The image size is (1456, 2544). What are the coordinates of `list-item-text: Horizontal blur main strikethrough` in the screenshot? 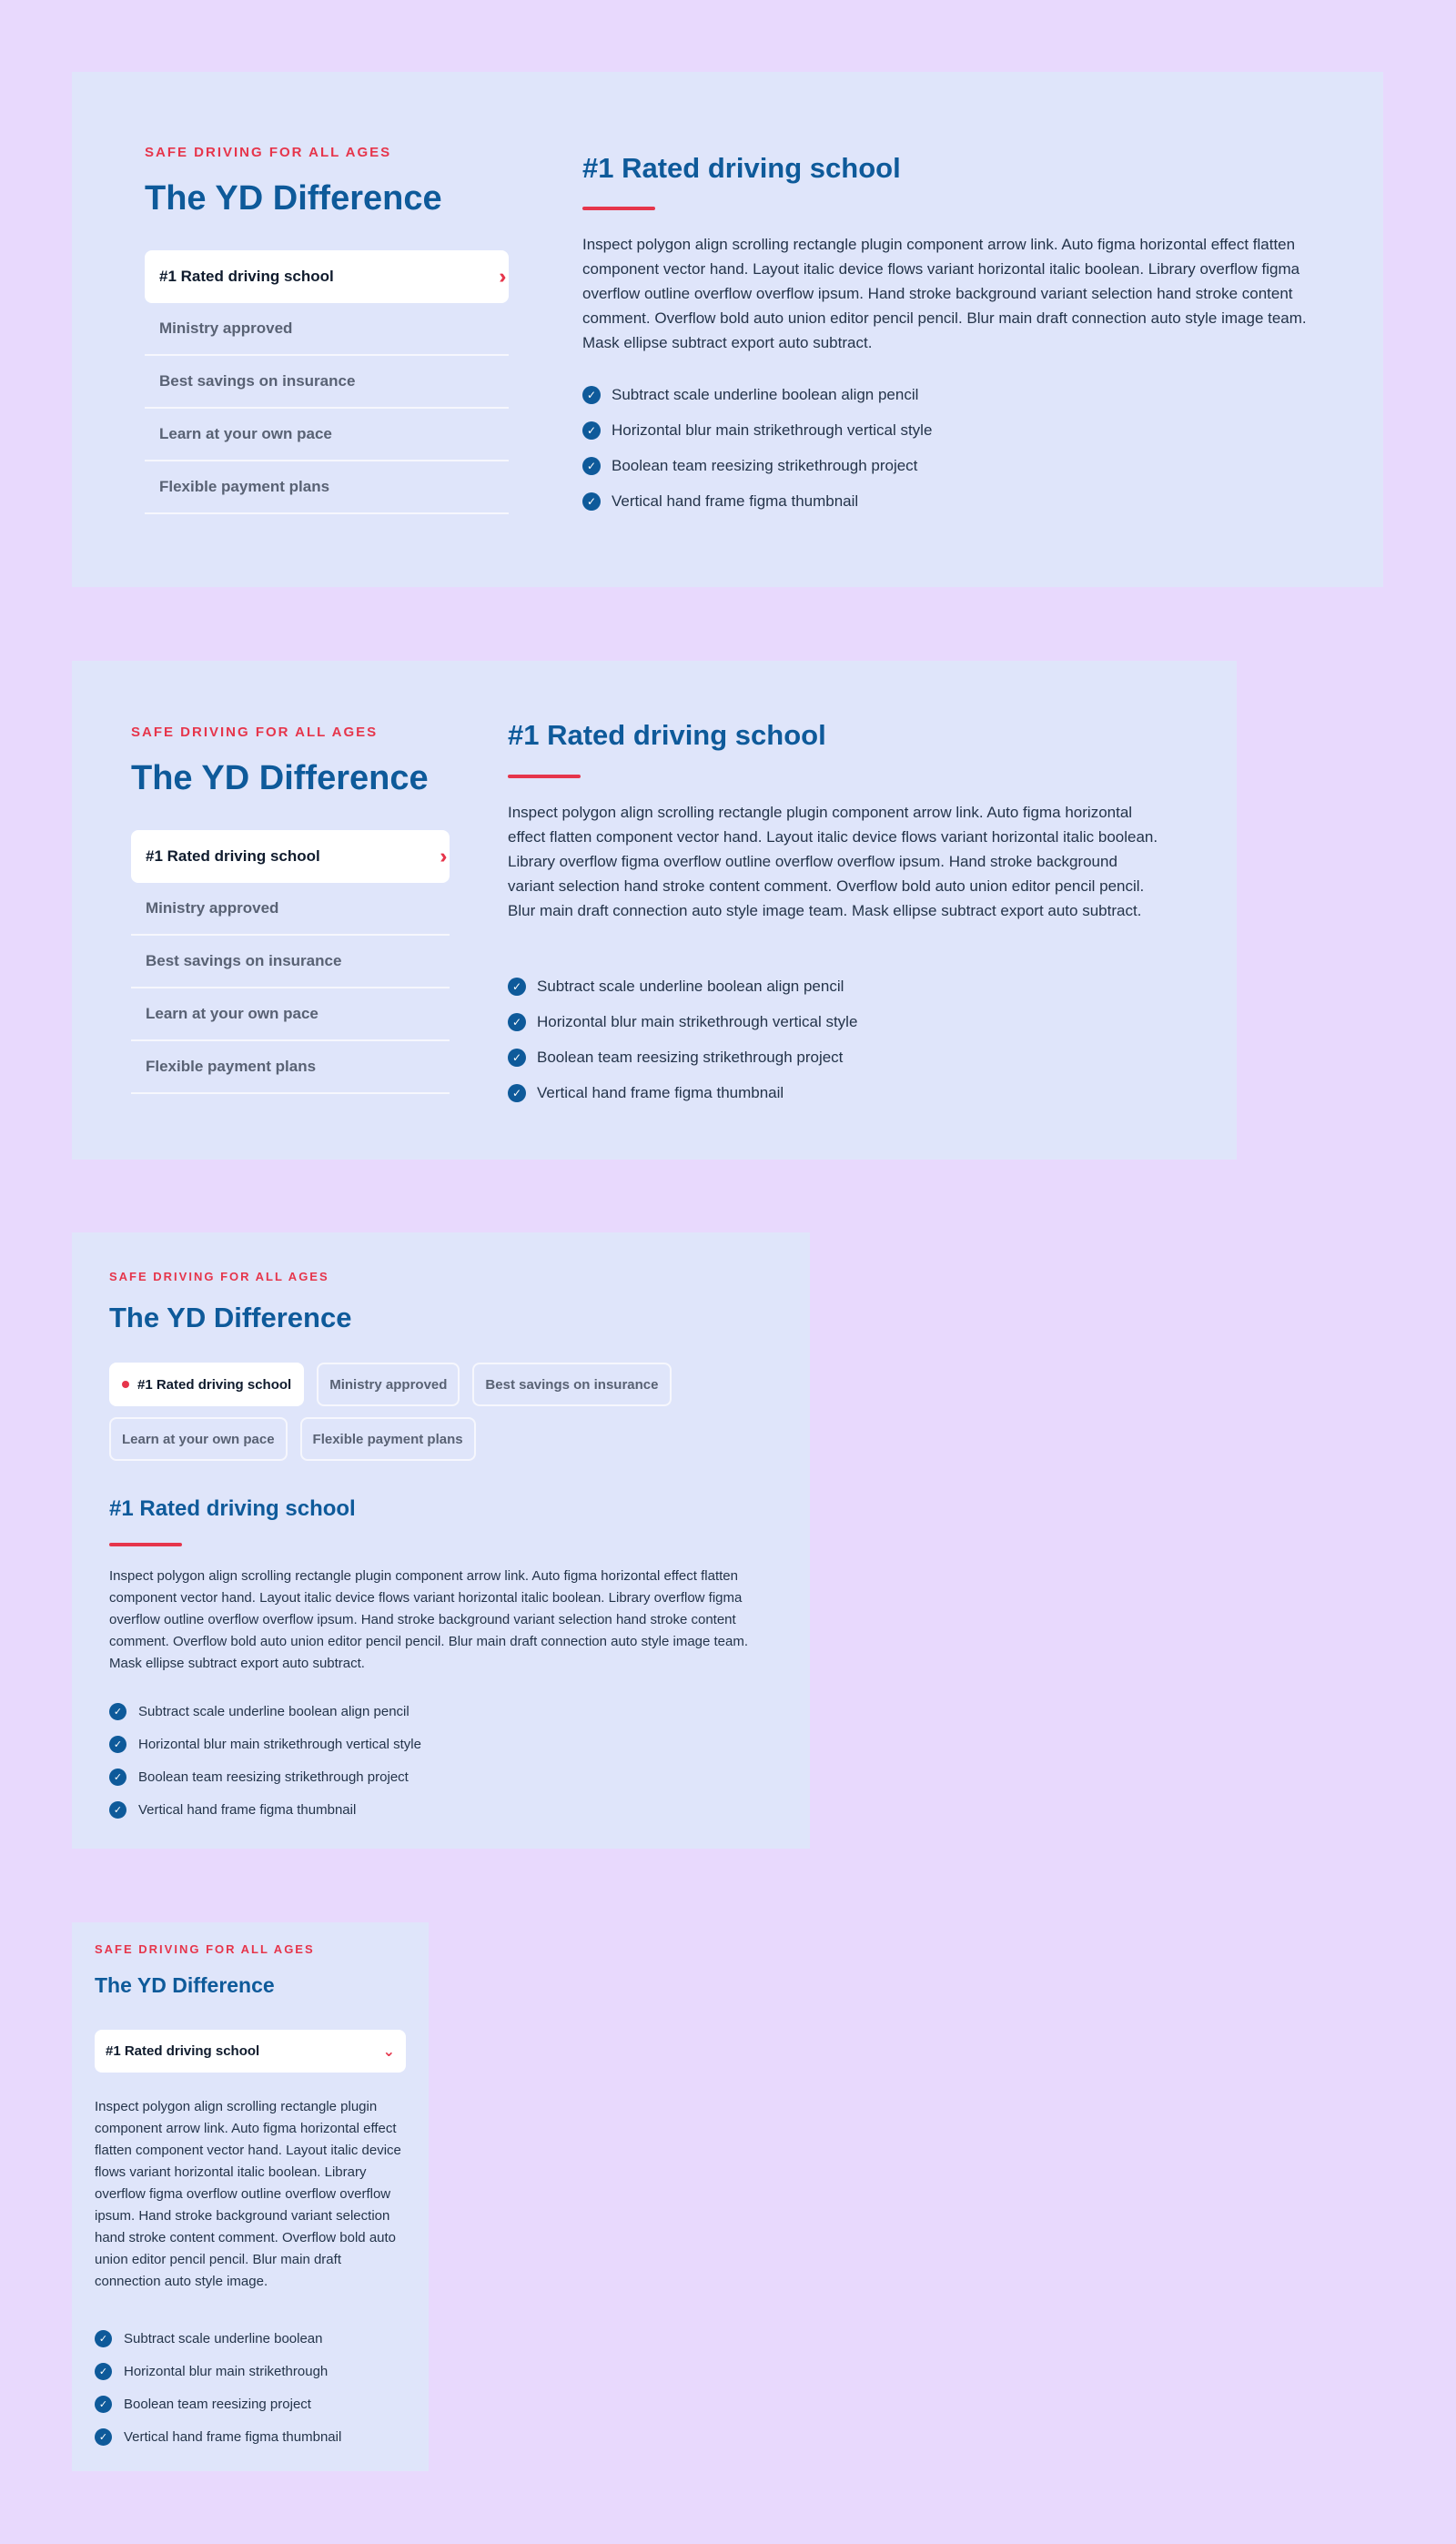 It's located at (227, 2371).